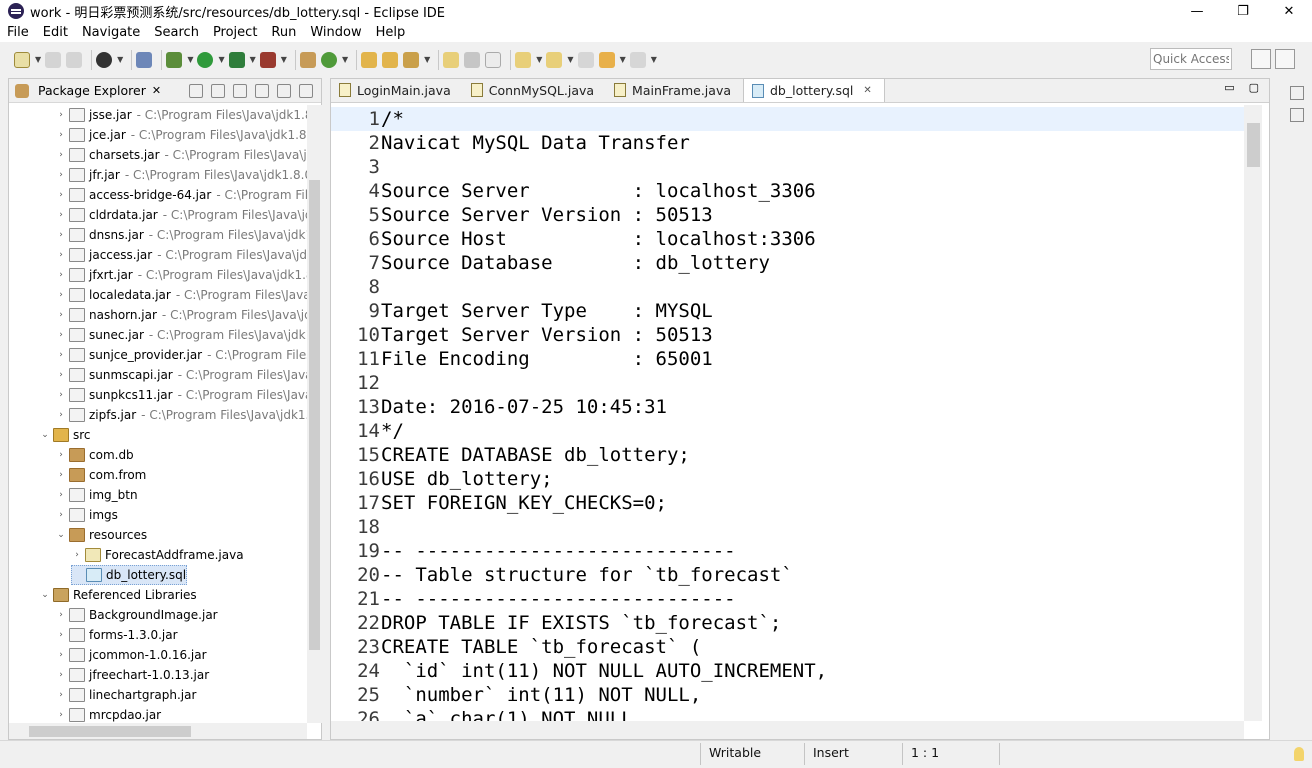 The width and height of the screenshot is (1312, 768). What do you see at coordinates (674, 90) in the screenshot?
I see `editor-tab: MainFrame.java` at bounding box center [674, 90].